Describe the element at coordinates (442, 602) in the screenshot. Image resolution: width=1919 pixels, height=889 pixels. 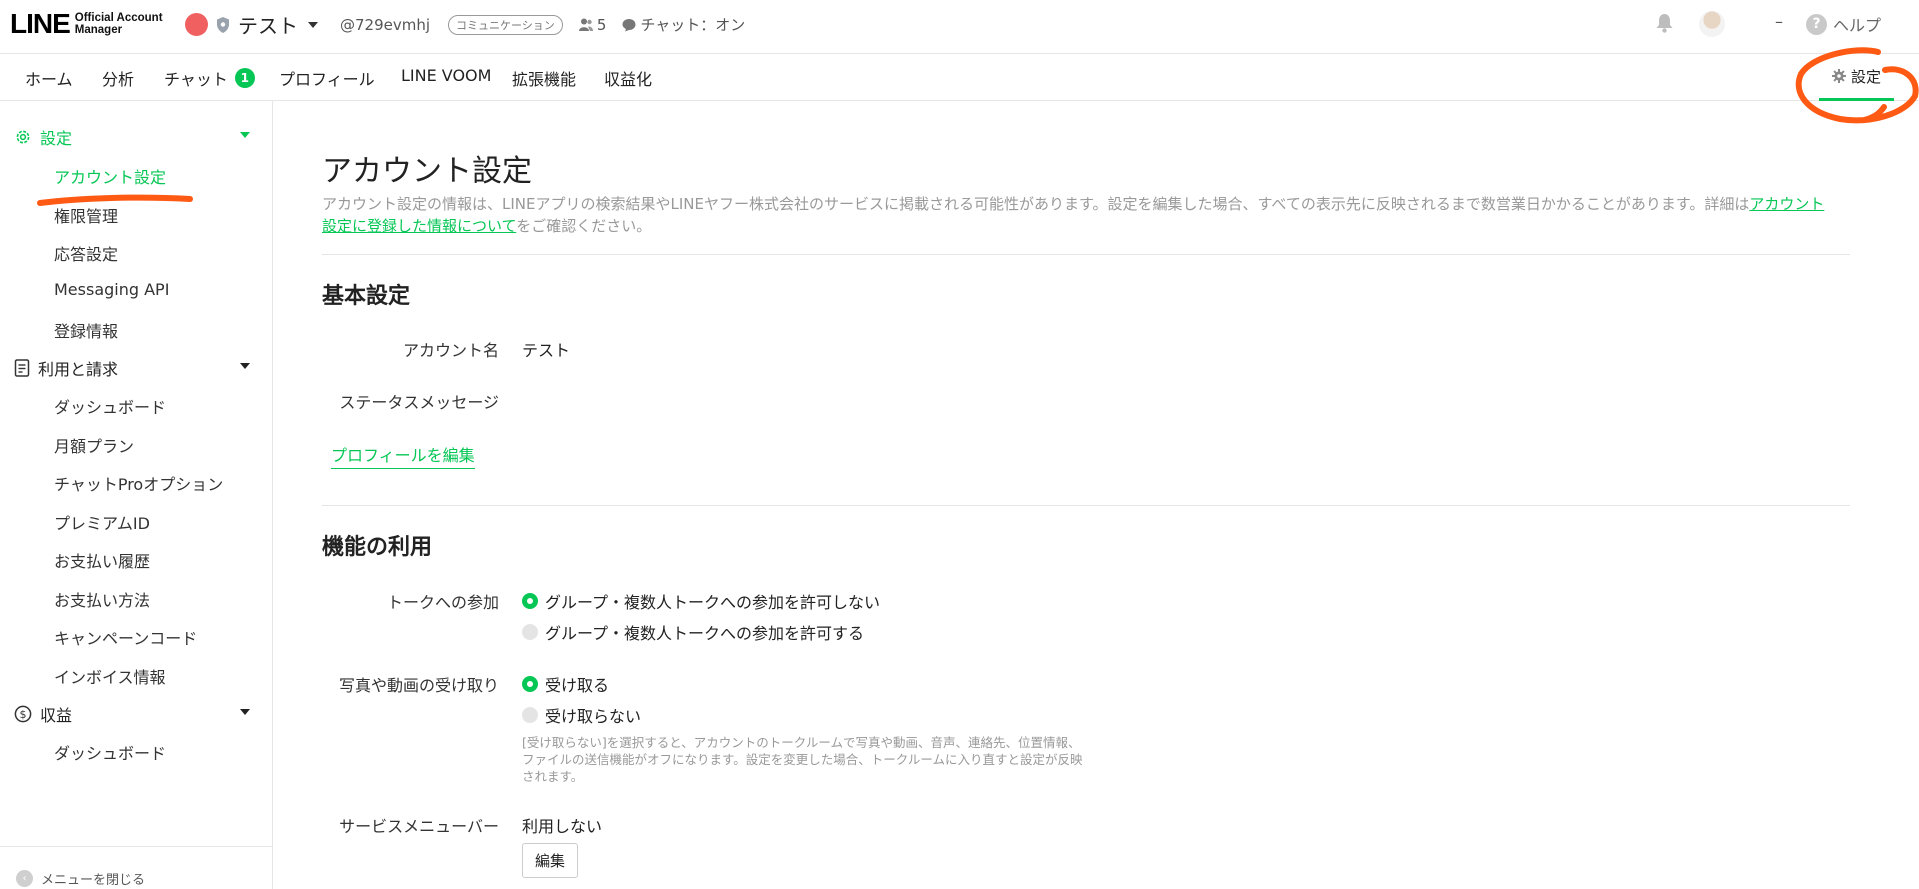
I see `talk-participation-label: トークへの参加` at that location.